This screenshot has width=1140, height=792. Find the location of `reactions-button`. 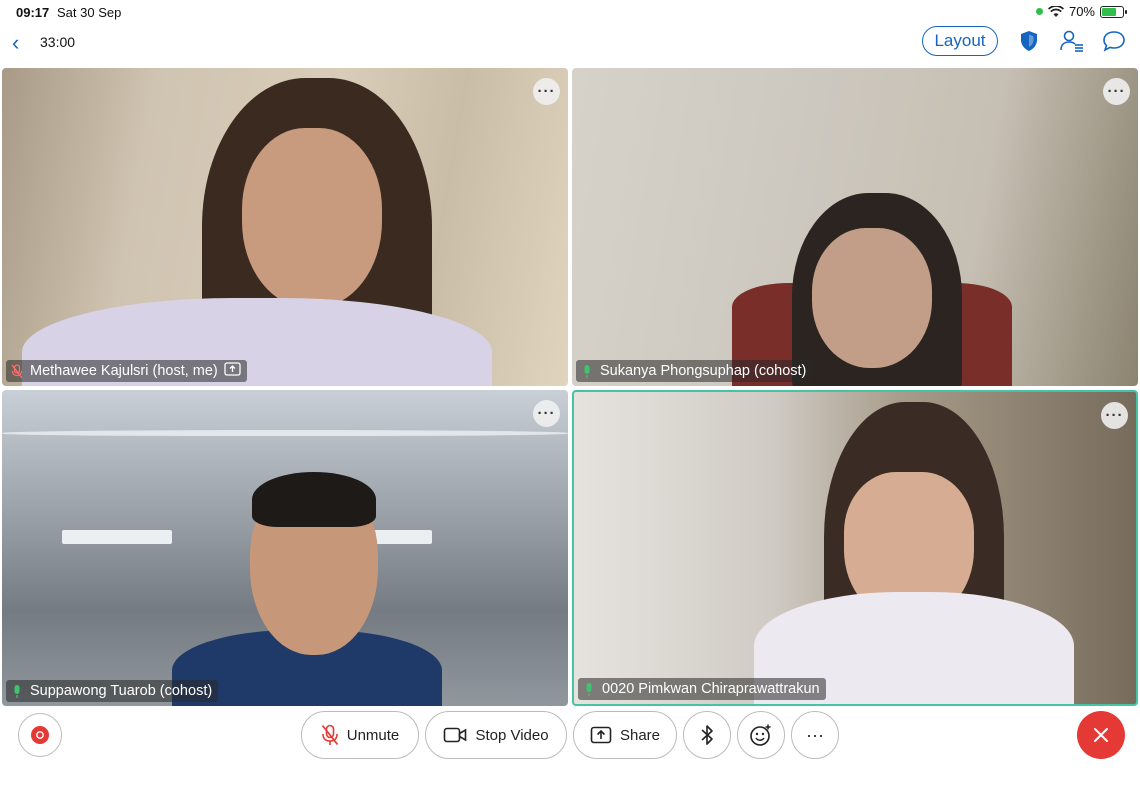

reactions-button is located at coordinates (761, 735).